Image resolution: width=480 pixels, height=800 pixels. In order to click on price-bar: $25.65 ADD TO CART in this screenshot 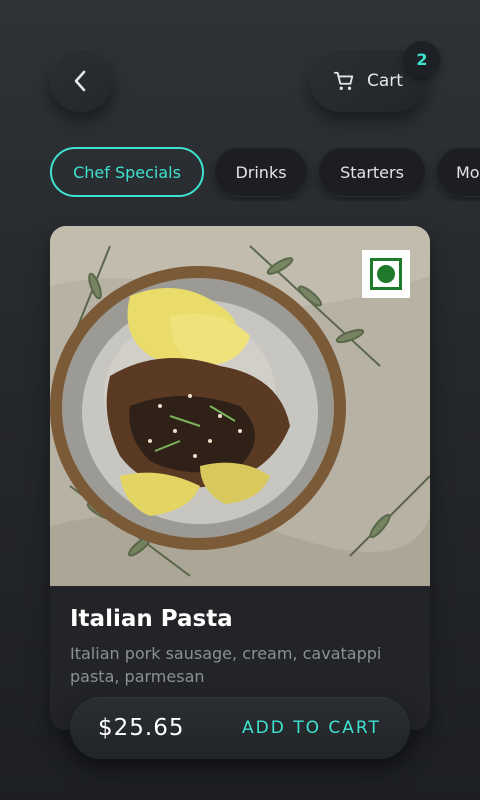, I will do `click(240, 728)`.